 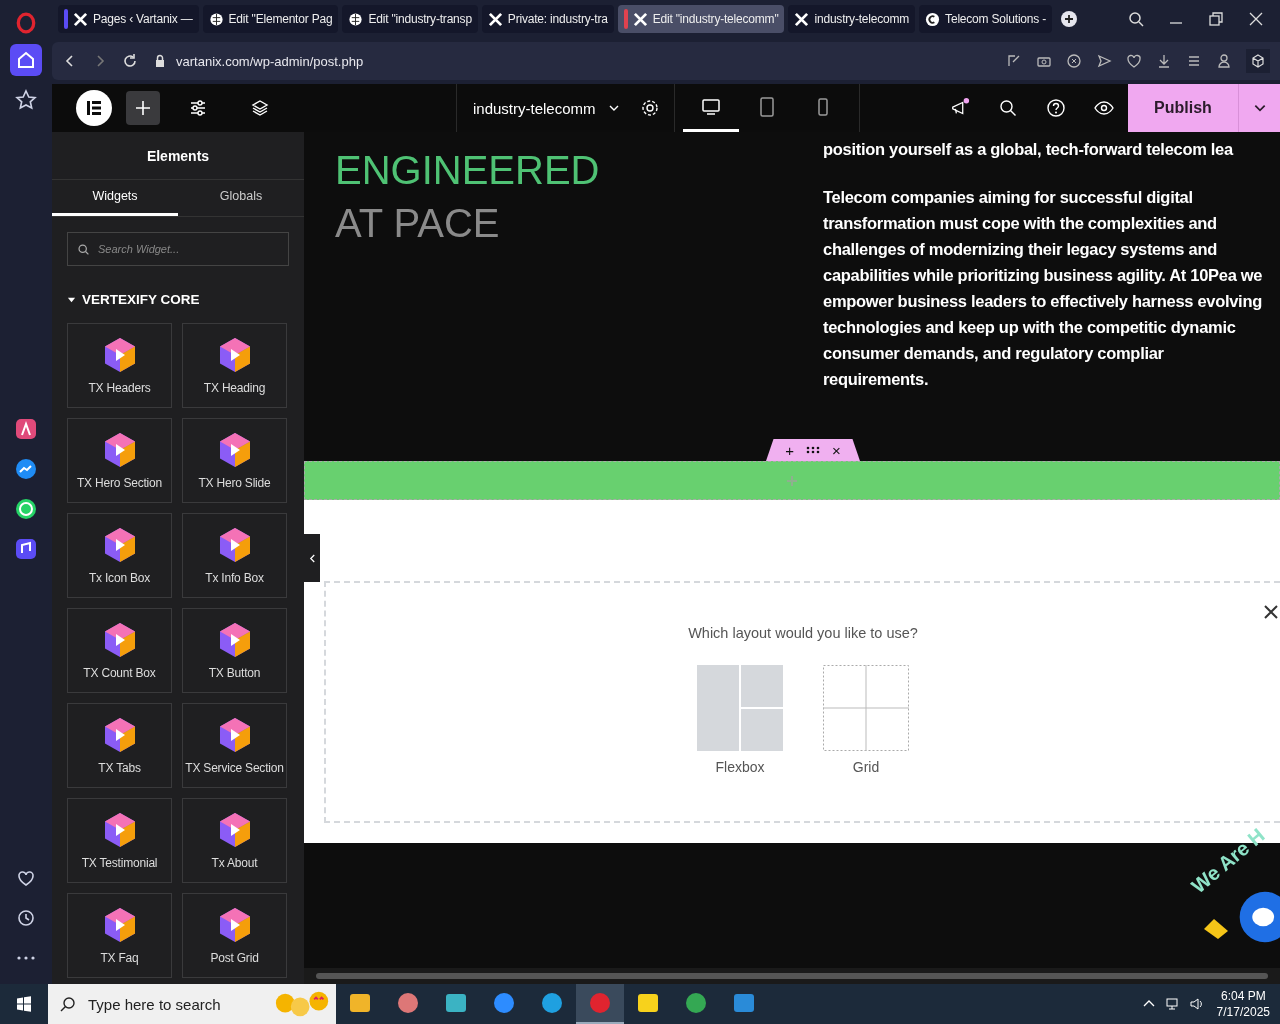 What do you see at coordinates (141, 299) in the screenshot?
I see `category-title: VERTEXIFY CORE` at bounding box center [141, 299].